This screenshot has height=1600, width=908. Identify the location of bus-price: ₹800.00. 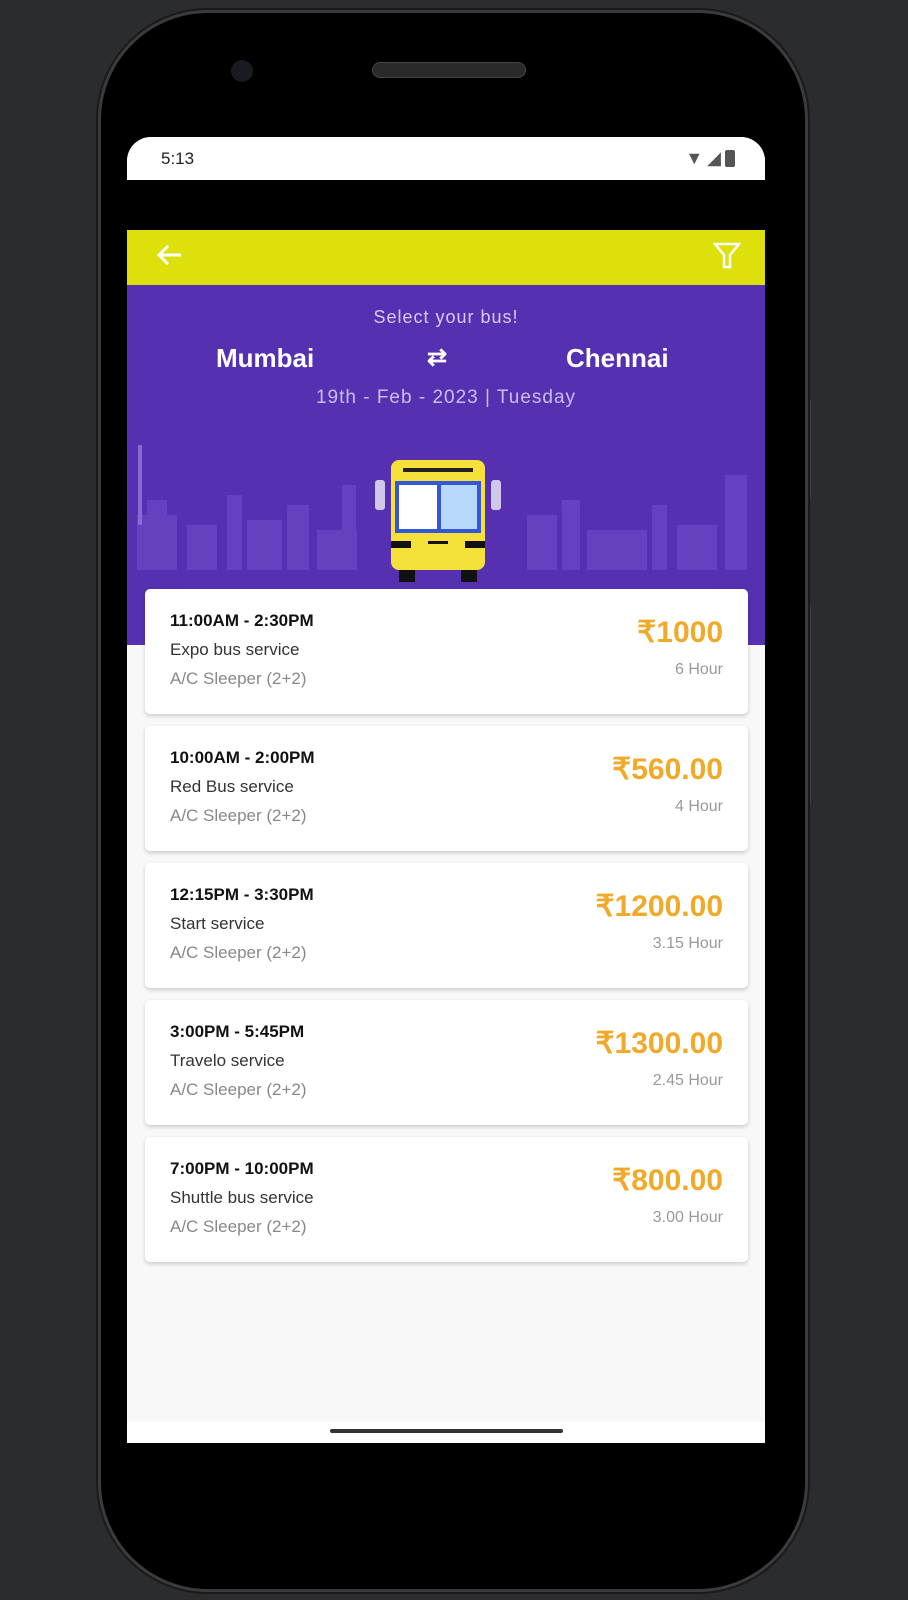
(667, 1180).